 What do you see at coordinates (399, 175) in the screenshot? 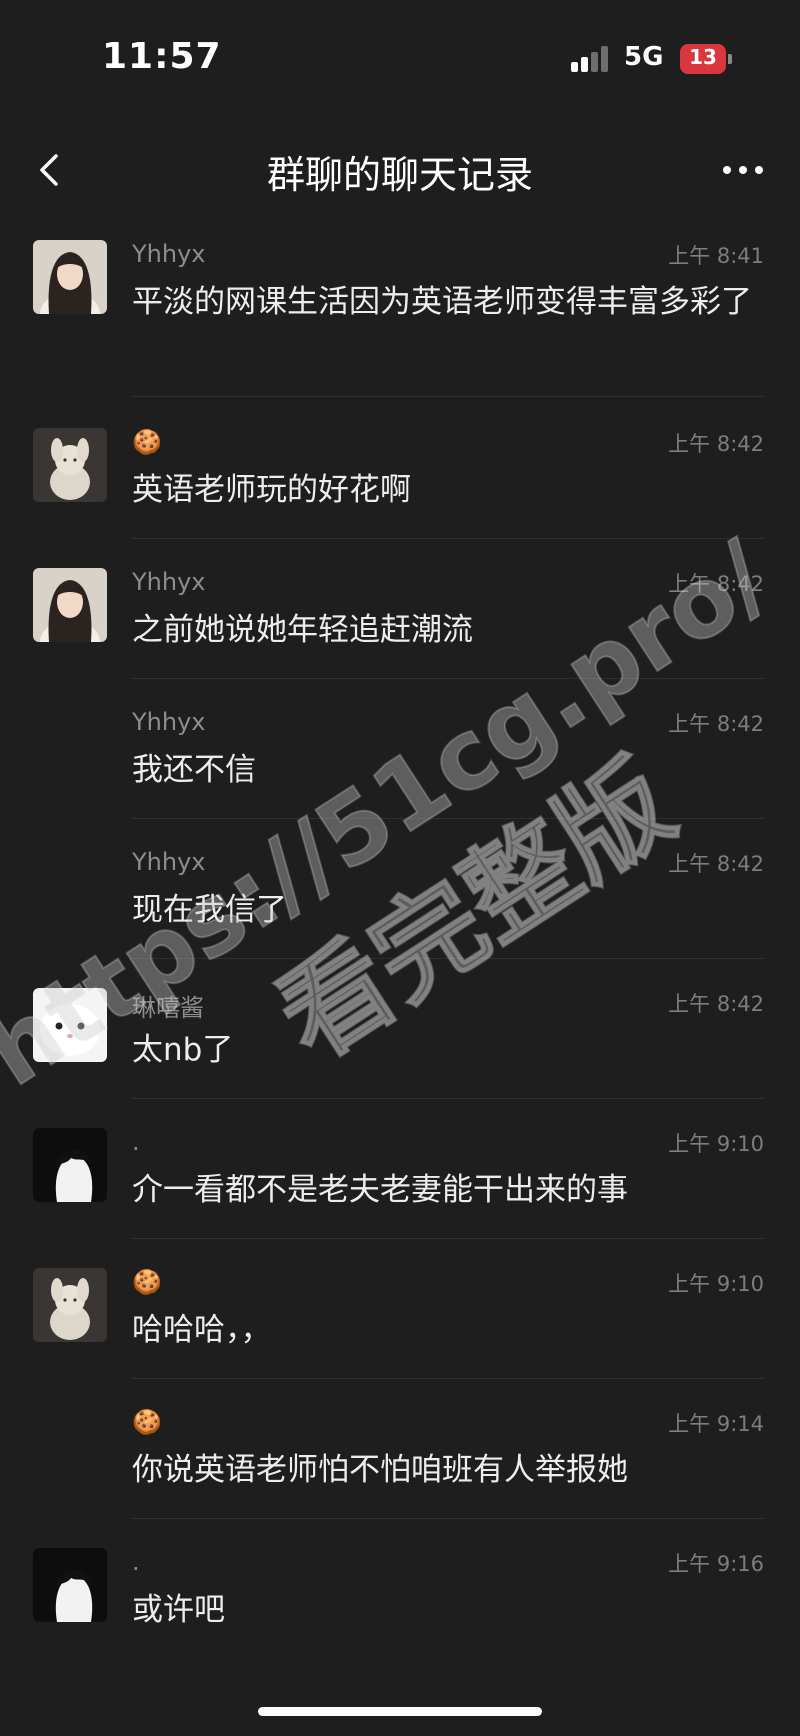
I see `page-title: 群聊的聊天记录` at bounding box center [399, 175].